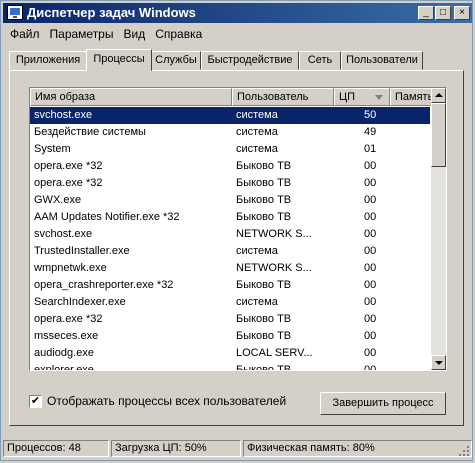  I want to click on status-process-count: Процессов: 48, so click(56, 448).